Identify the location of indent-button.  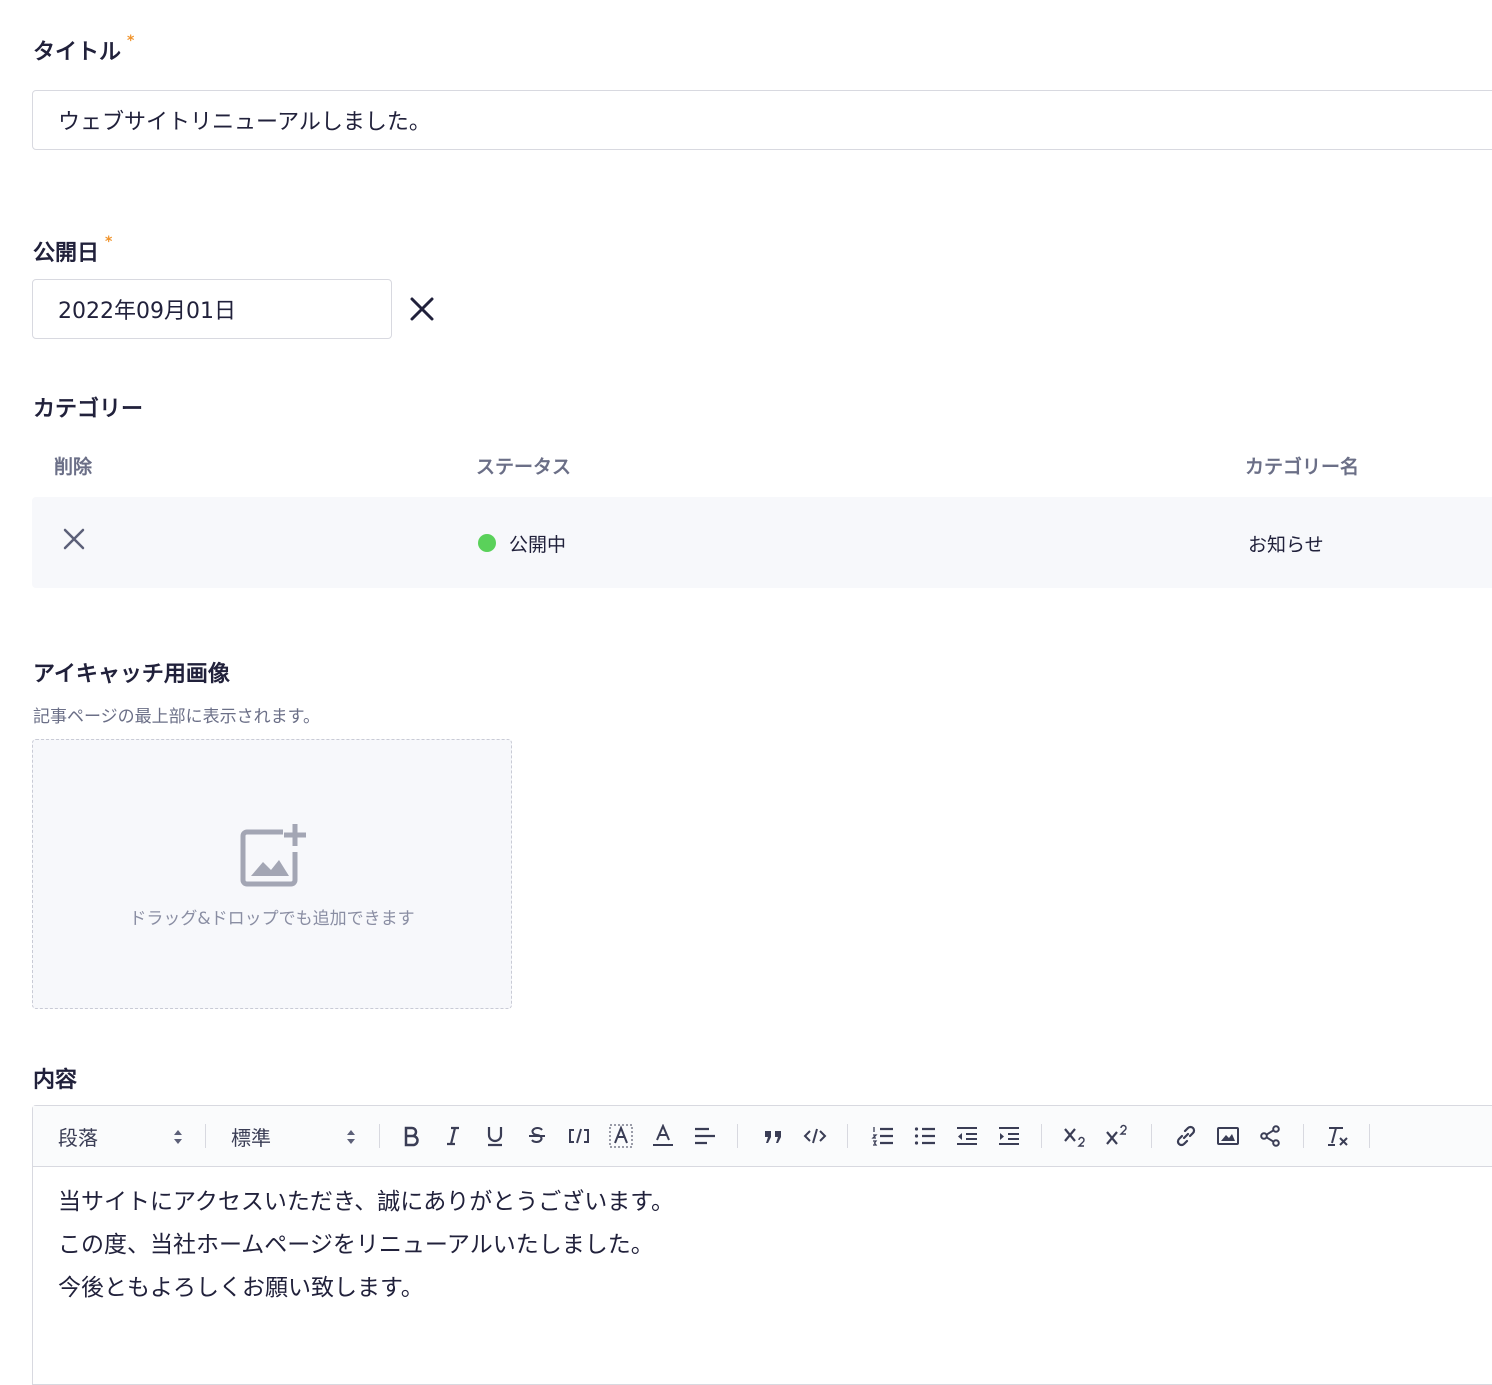
(1009, 1136).